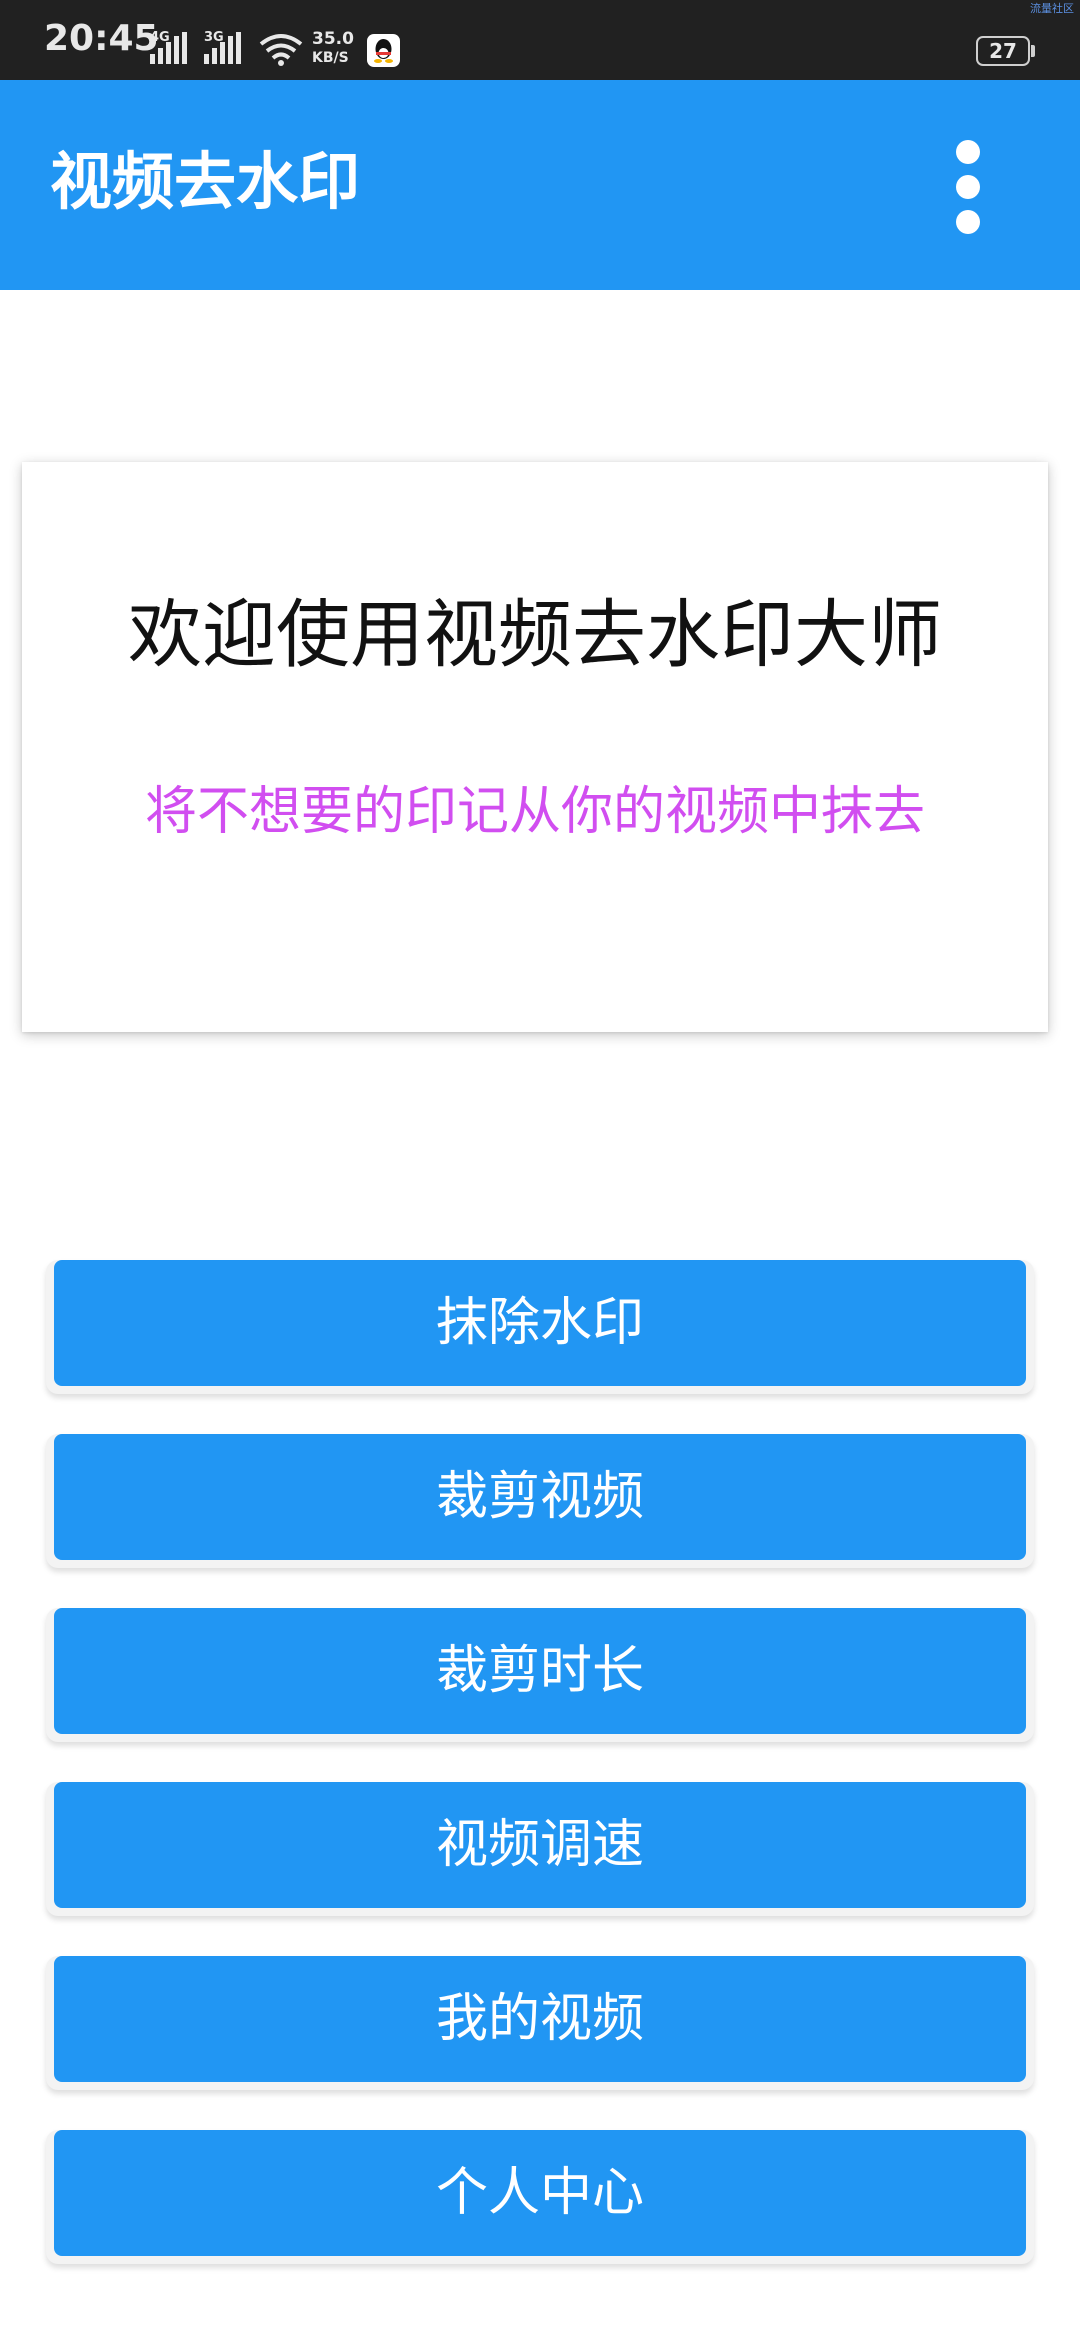  What do you see at coordinates (540, 40) in the screenshot?
I see `status-bar: 20:45 4G 3G 35.0 KB/S 27 流量社区` at bounding box center [540, 40].